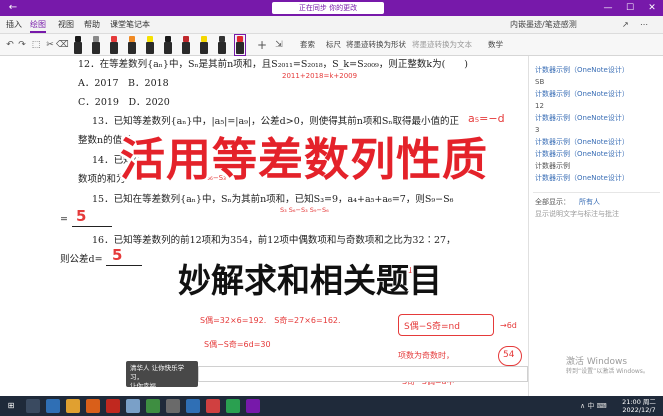  What do you see at coordinates (93, 406) in the screenshot?
I see `firefox-icon` at bounding box center [93, 406].